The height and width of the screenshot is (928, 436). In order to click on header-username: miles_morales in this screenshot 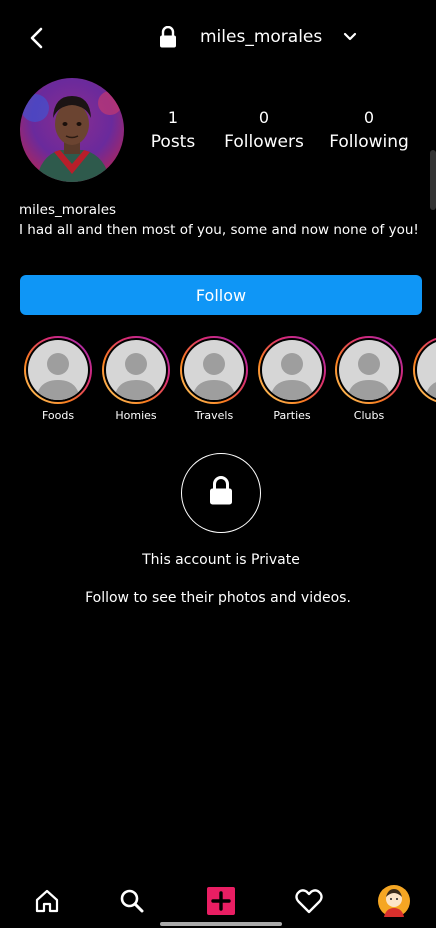, I will do `click(261, 37)`.